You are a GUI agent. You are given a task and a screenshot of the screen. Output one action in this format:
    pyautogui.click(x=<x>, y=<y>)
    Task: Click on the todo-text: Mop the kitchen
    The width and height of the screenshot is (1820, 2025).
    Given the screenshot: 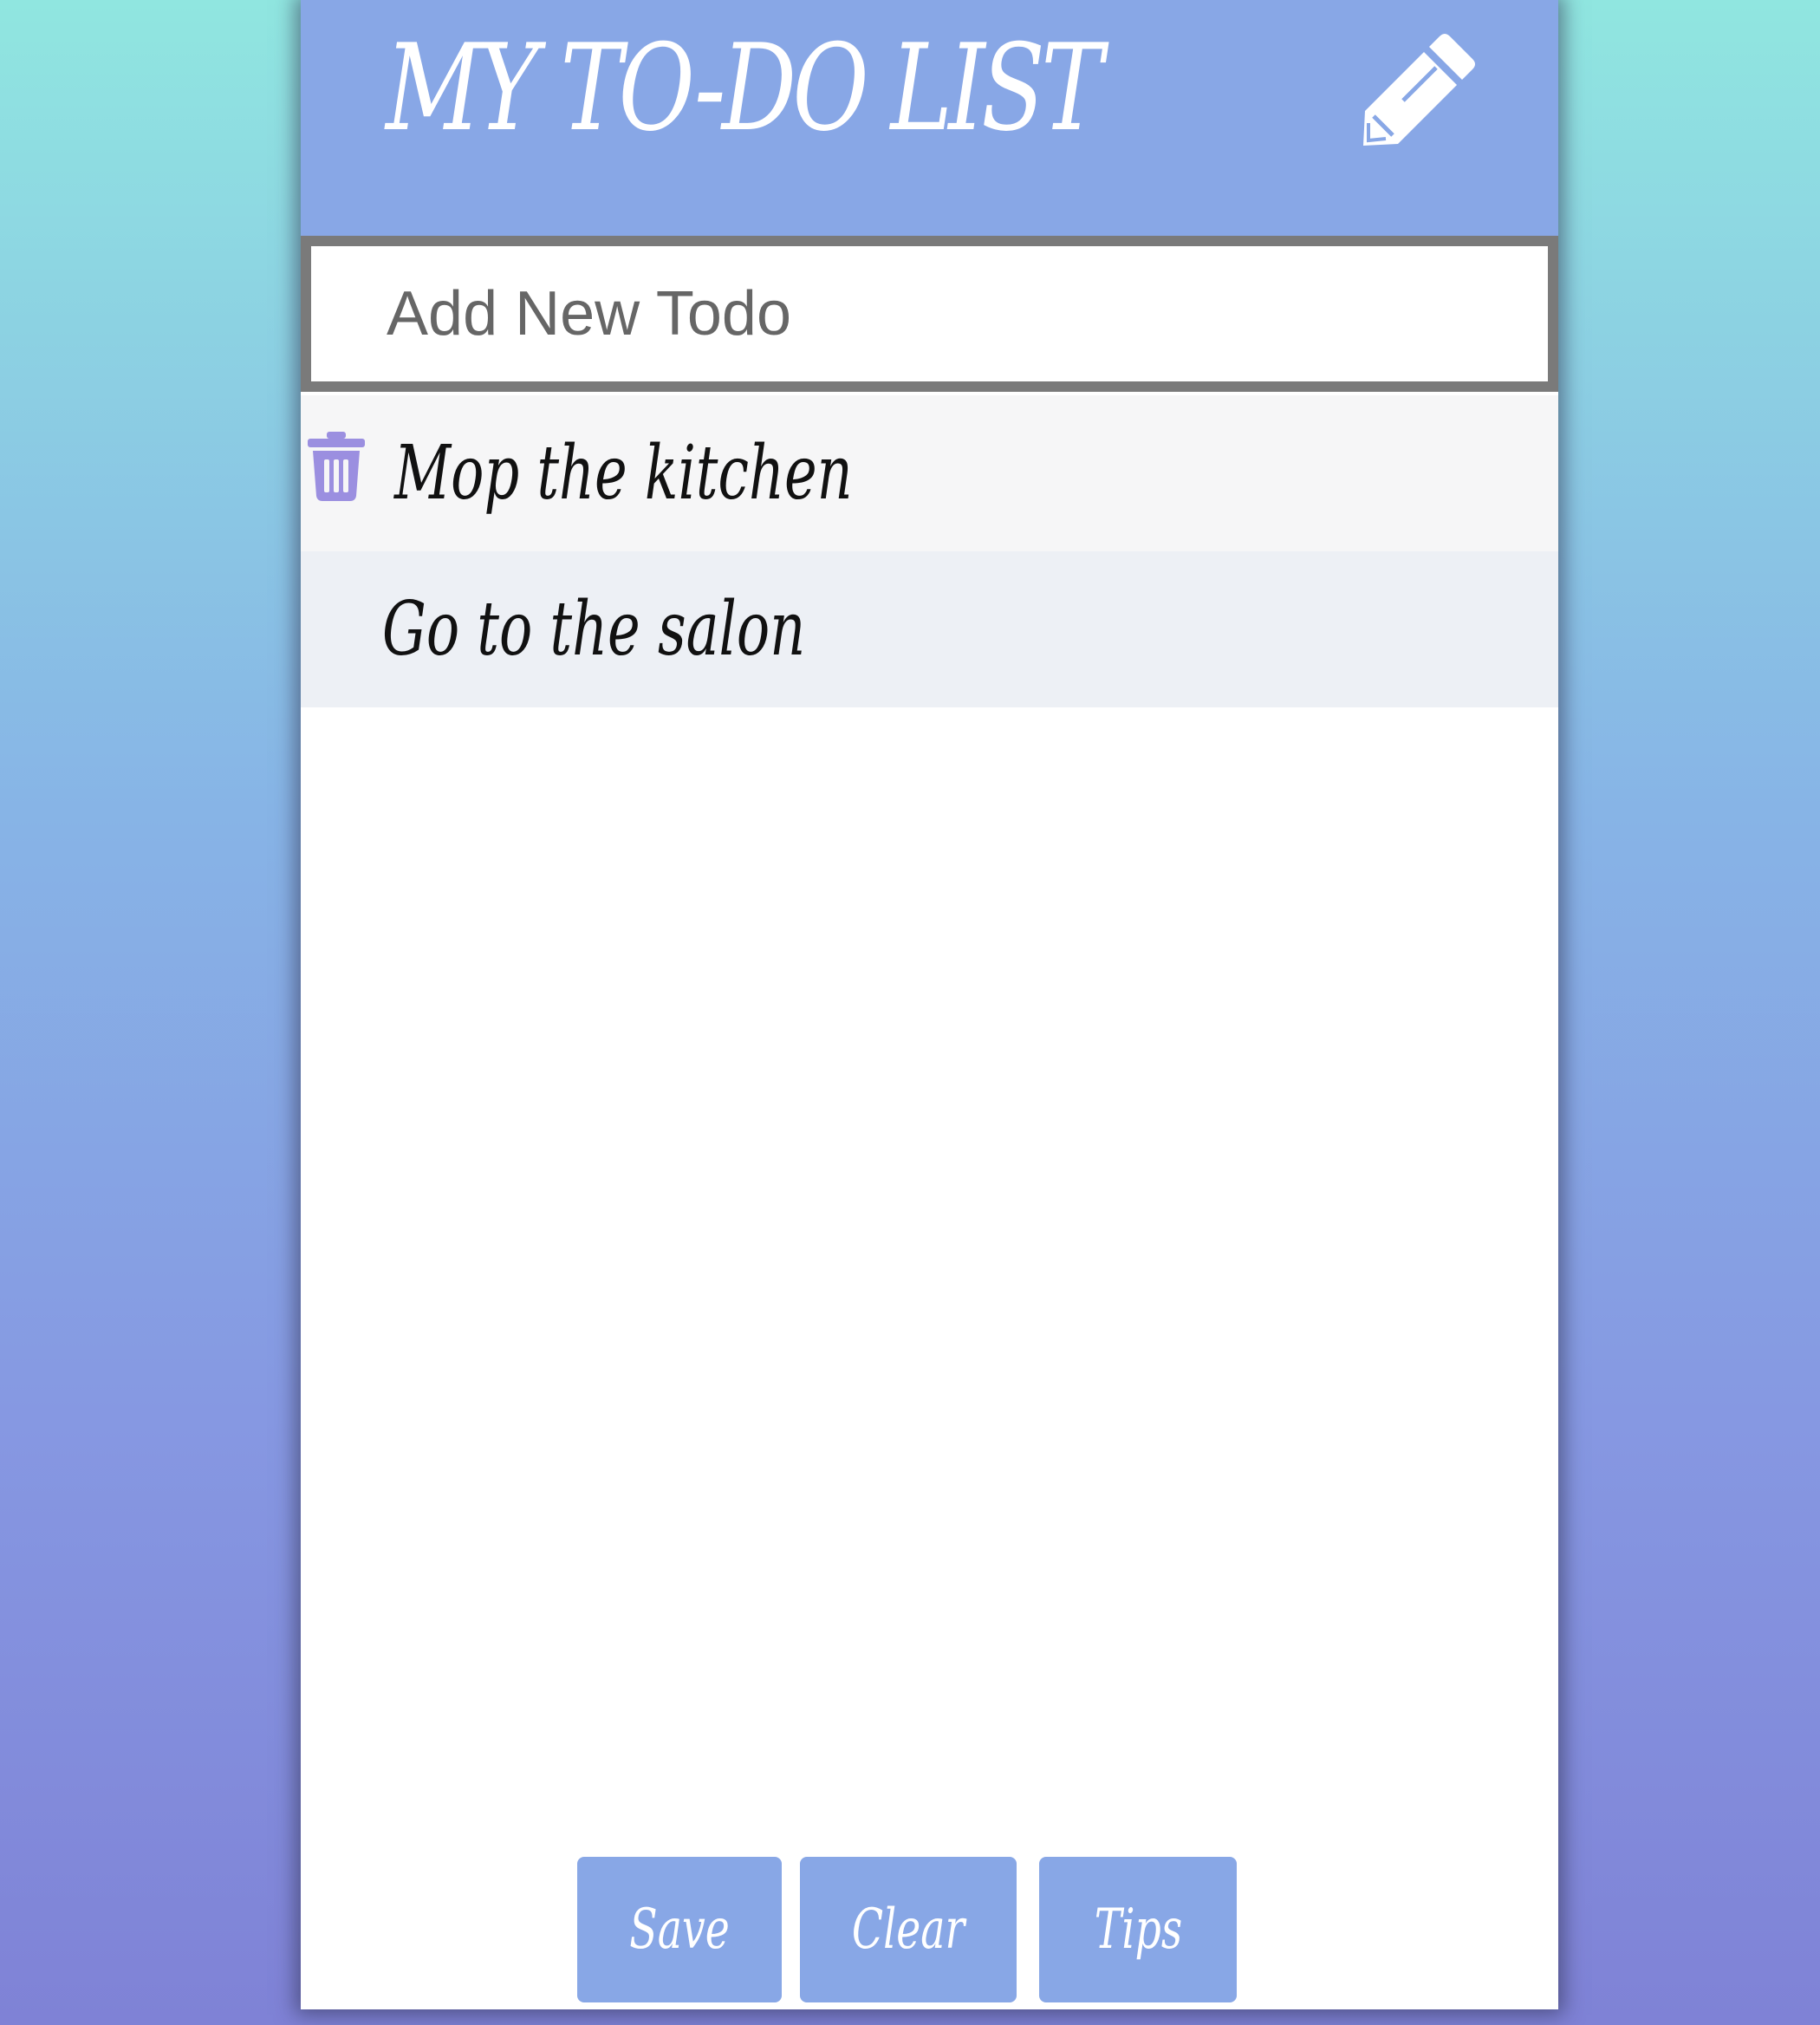 What is the action you would take?
    pyautogui.click(x=623, y=473)
    